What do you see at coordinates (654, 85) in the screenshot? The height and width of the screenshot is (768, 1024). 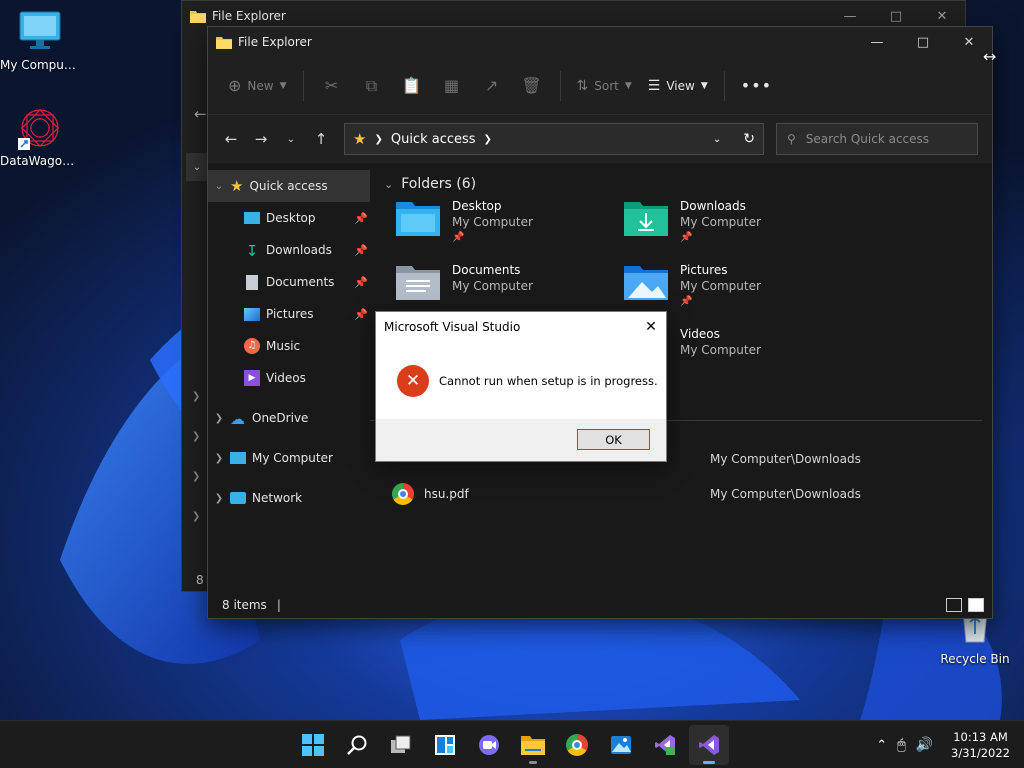 I see `view-list-icon: ☰` at bounding box center [654, 85].